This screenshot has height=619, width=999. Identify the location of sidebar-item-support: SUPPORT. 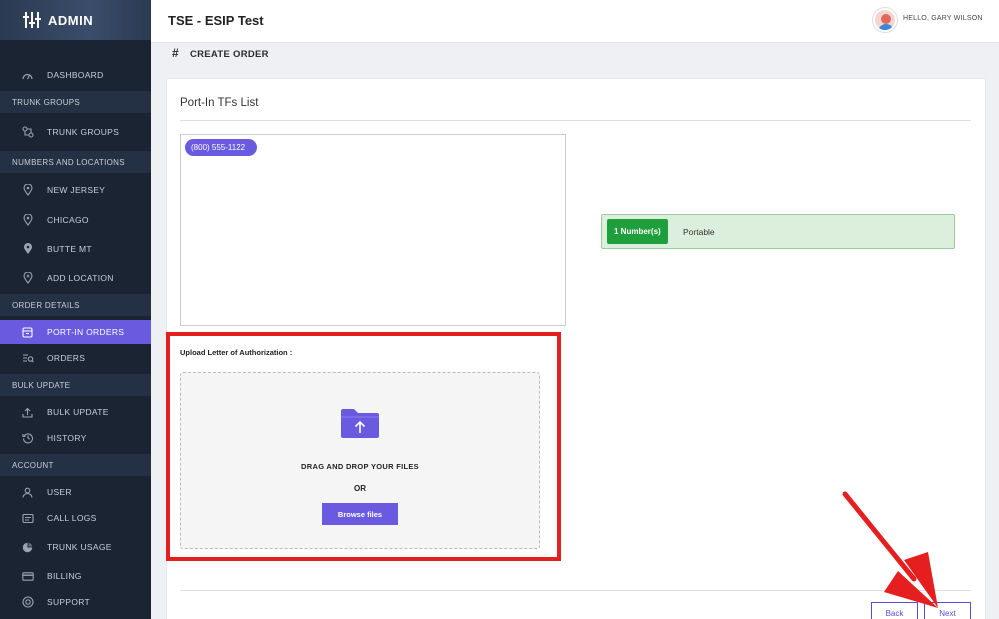
(75, 602).